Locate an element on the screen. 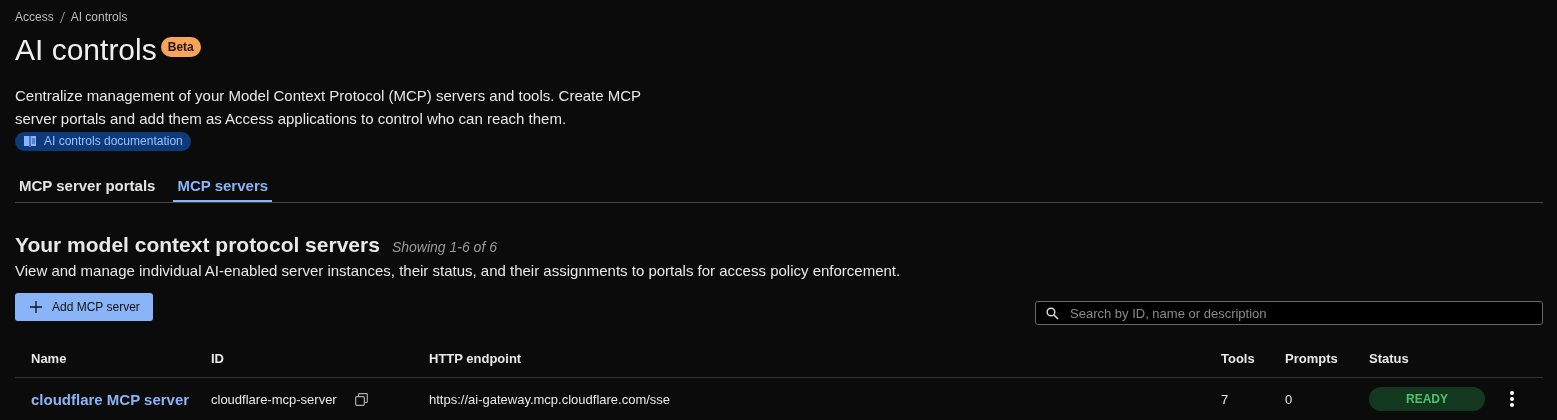 This screenshot has height=420, width=1557. section-title: Your model context protocol servers is located at coordinates (197, 245).